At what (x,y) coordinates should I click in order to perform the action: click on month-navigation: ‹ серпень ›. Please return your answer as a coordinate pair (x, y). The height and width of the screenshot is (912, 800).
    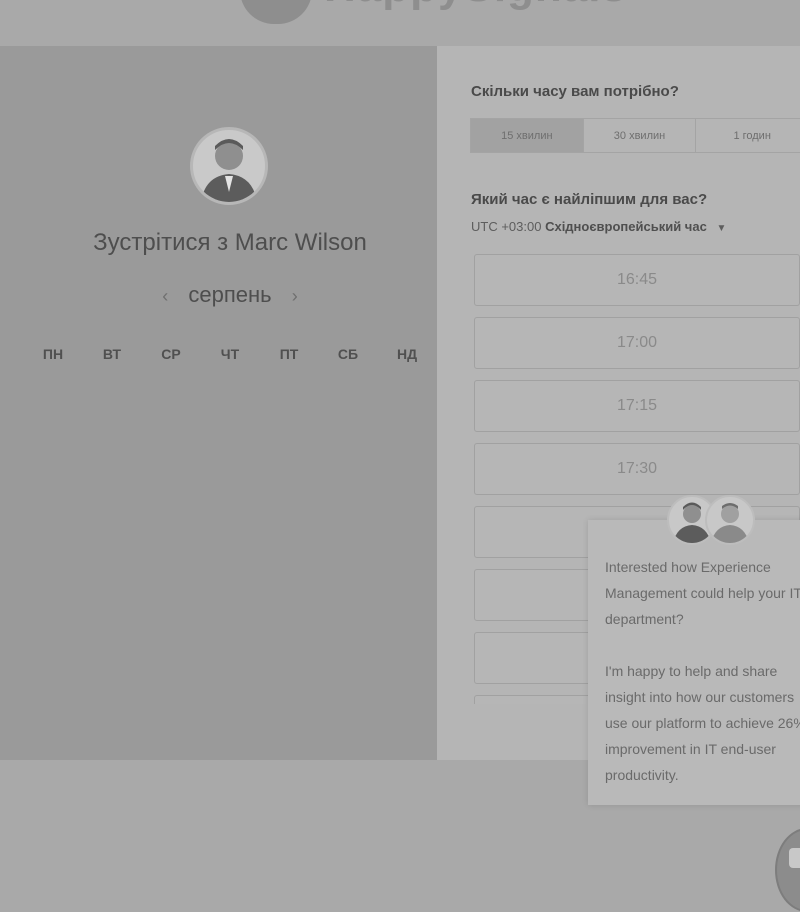
    Looking at the image, I should click on (230, 295).